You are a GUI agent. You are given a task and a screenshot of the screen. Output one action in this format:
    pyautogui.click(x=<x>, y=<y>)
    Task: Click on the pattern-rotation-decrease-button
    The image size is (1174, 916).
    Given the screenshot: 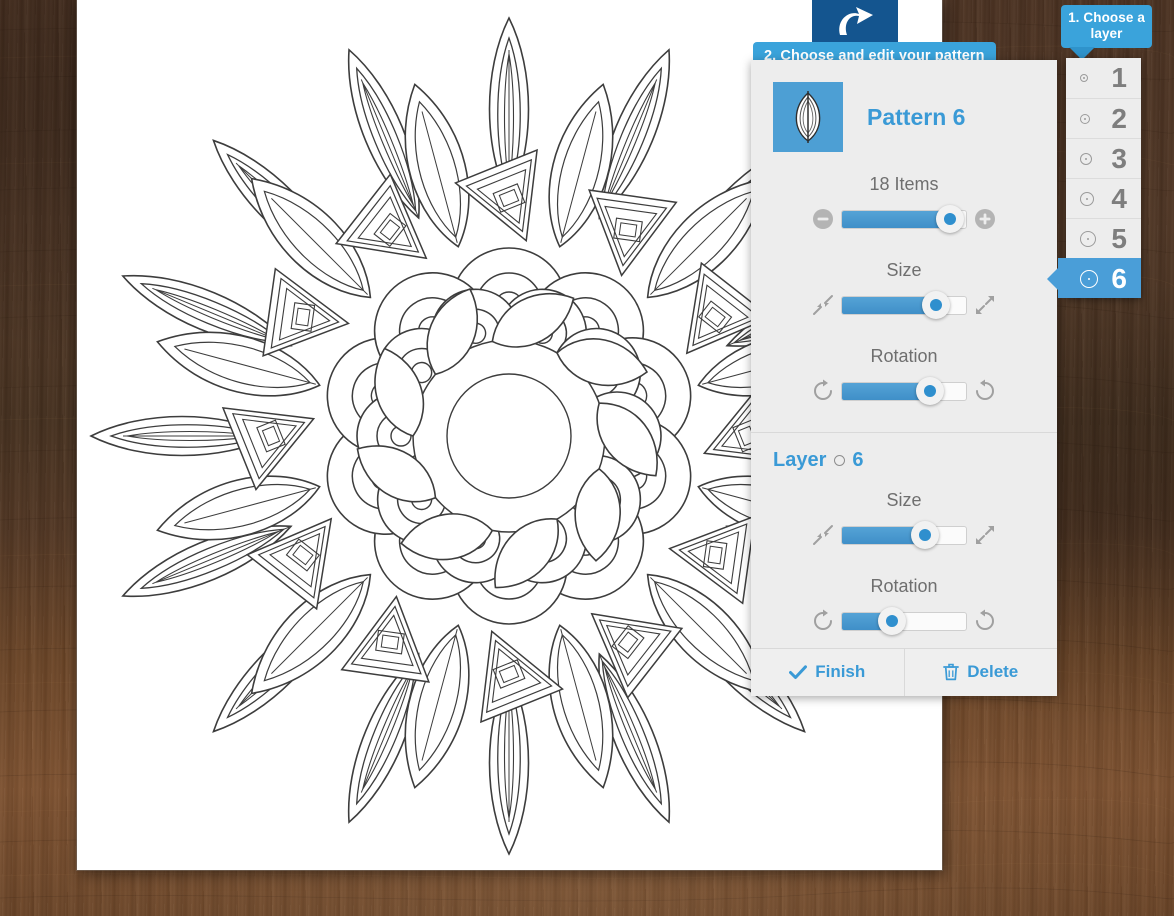 What is the action you would take?
    pyautogui.click(x=823, y=391)
    